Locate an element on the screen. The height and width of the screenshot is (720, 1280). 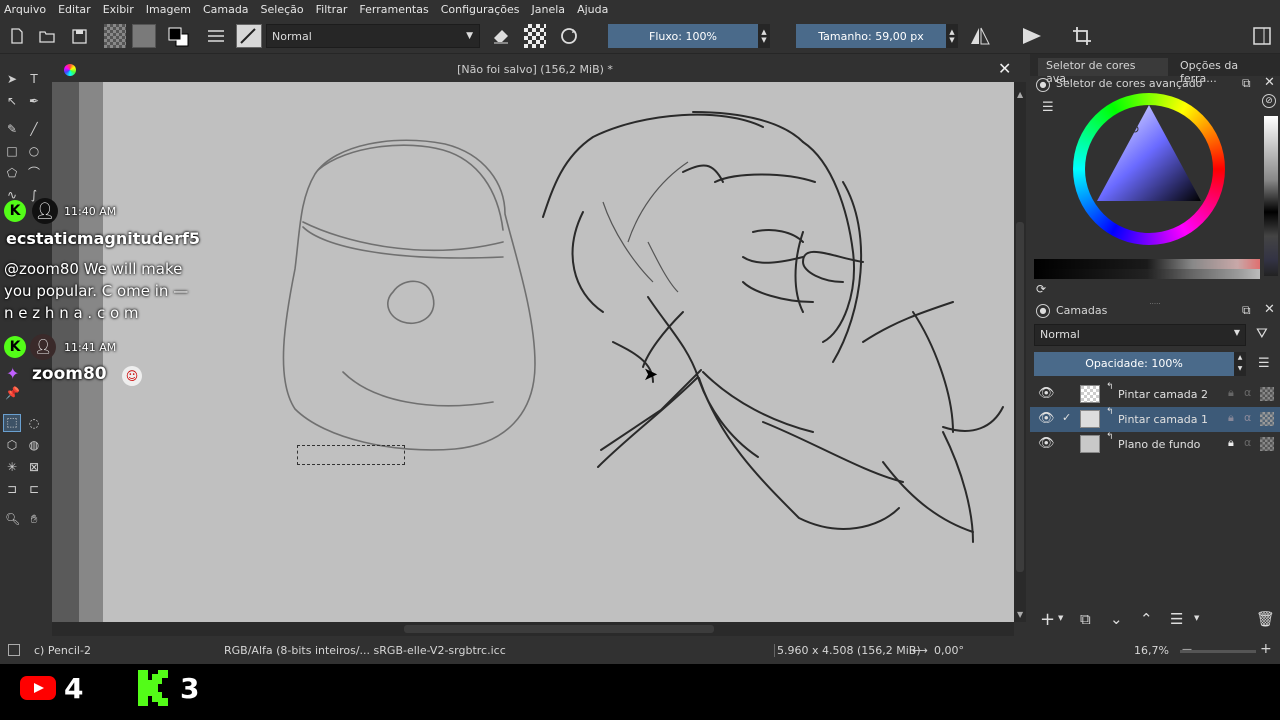
layer-blend-mode-select: Normal ▼ is located at coordinates (1140, 335).